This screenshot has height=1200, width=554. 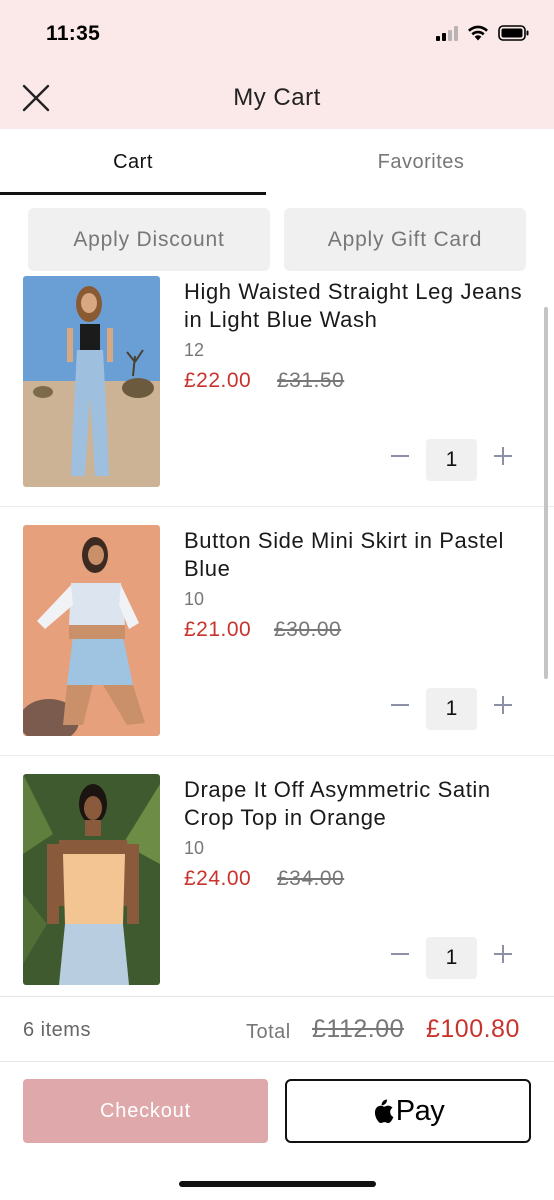 What do you see at coordinates (478, 33) in the screenshot?
I see `wifi-icon` at bounding box center [478, 33].